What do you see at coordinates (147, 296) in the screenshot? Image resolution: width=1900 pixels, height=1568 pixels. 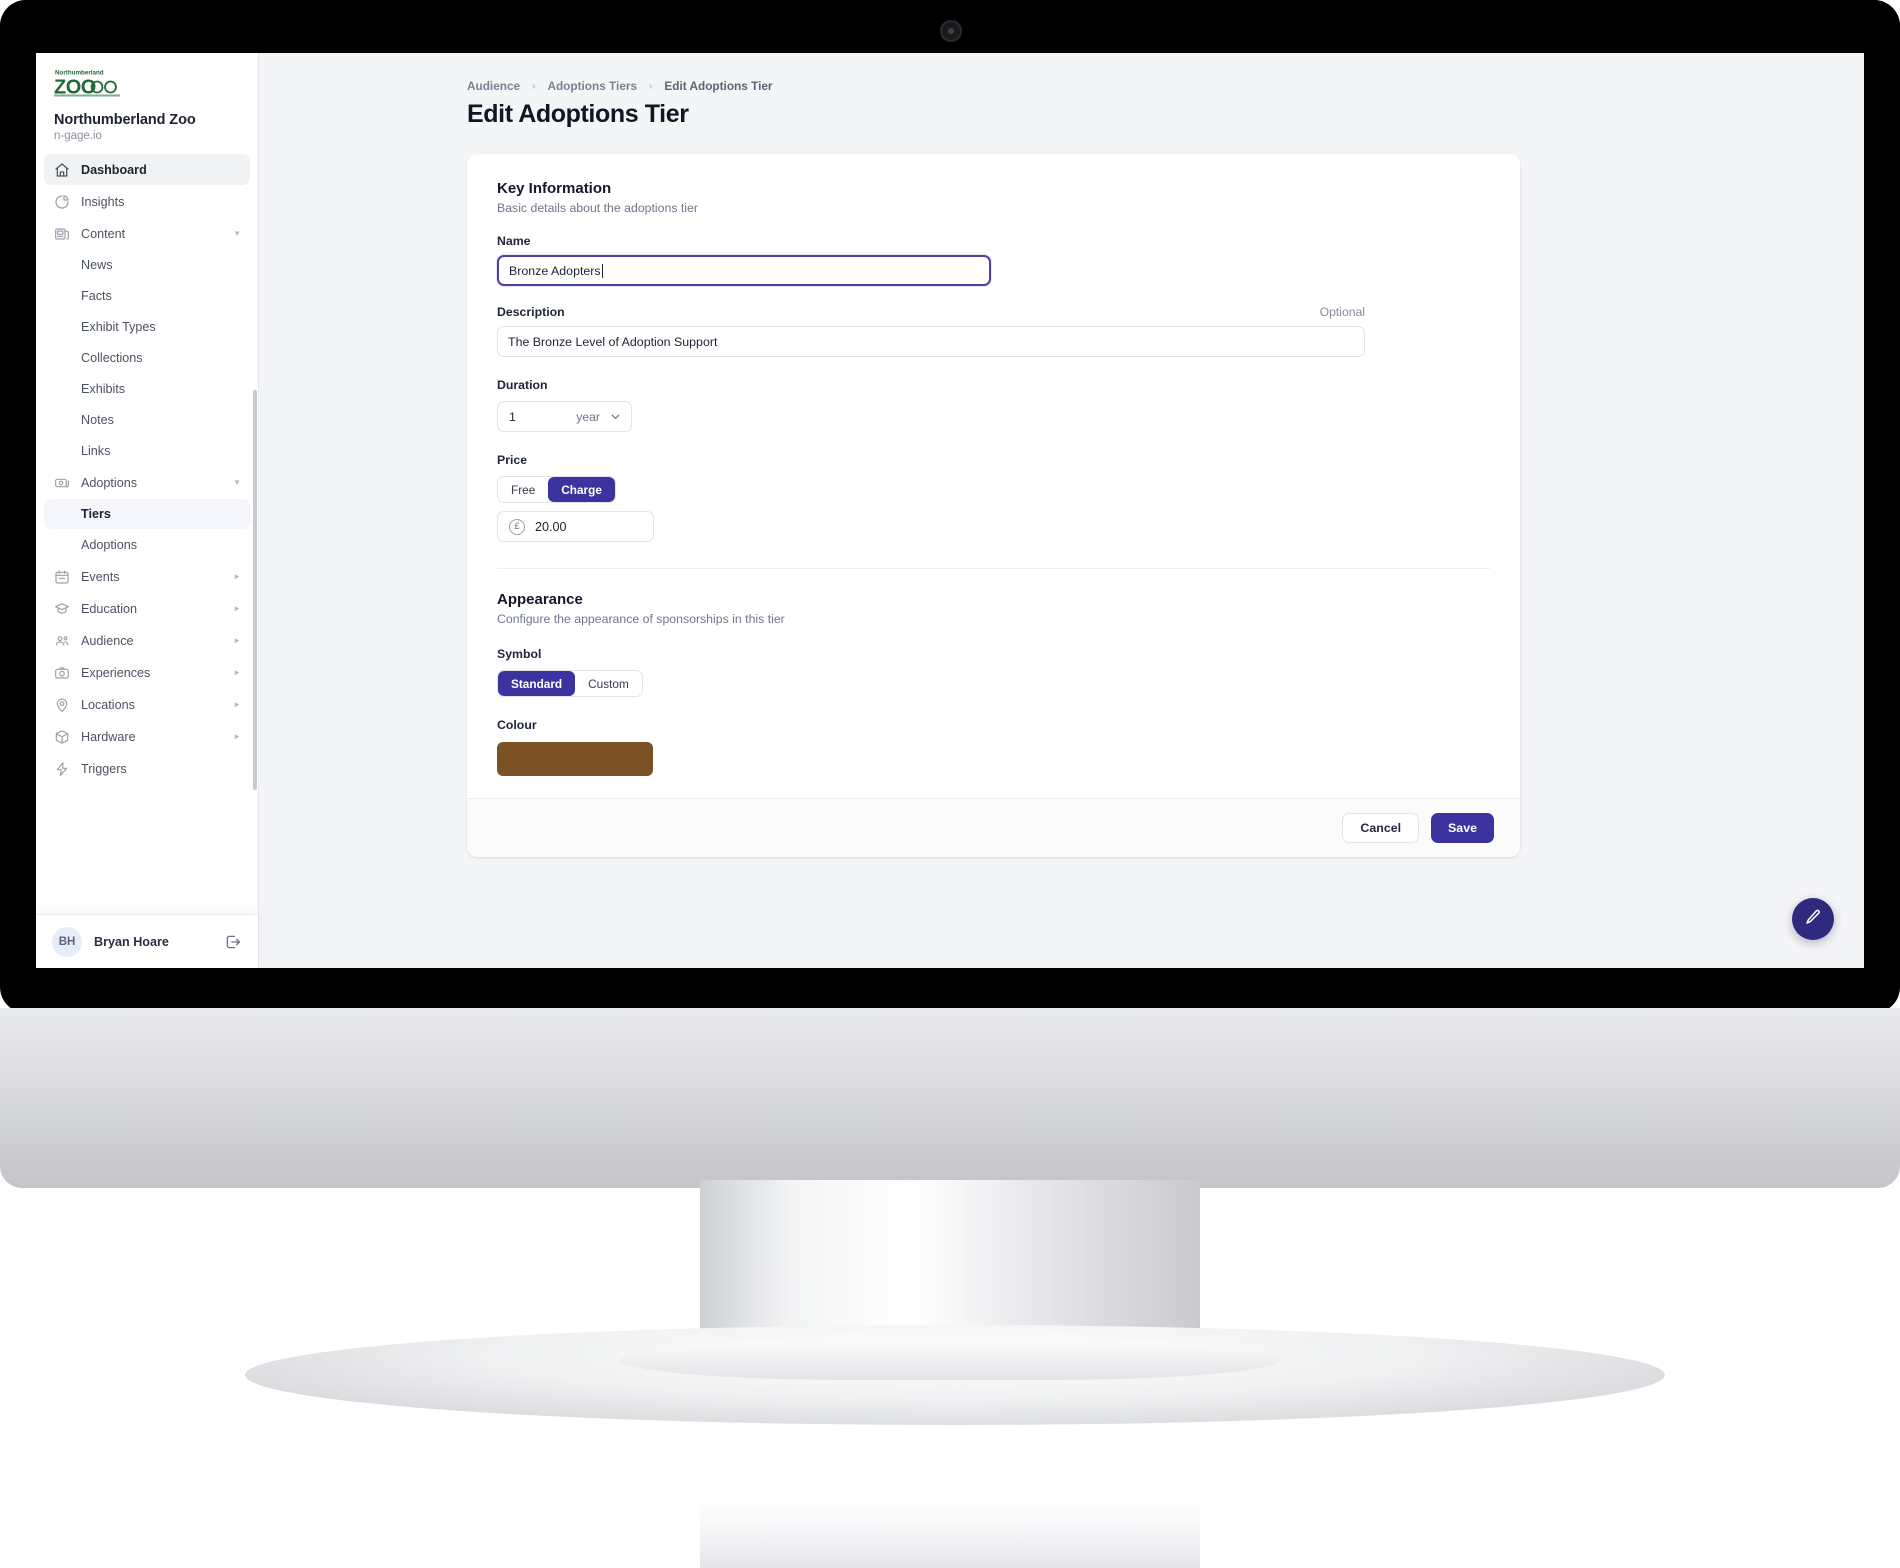 I see `sidebar-item-facts: Facts` at bounding box center [147, 296].